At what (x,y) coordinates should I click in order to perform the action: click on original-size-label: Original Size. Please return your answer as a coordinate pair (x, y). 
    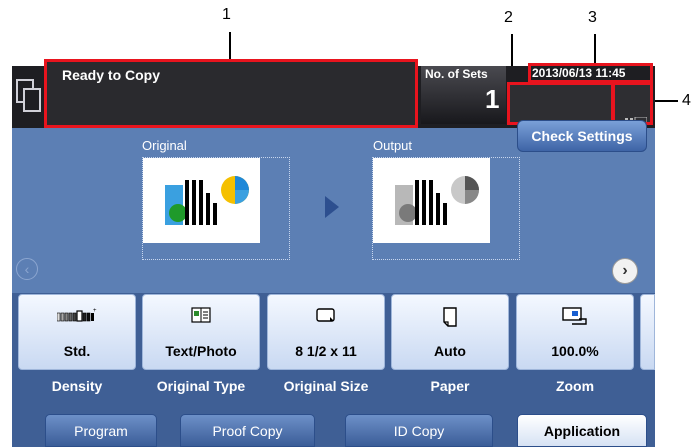
    Looking at the image, I should click on (326, 386).